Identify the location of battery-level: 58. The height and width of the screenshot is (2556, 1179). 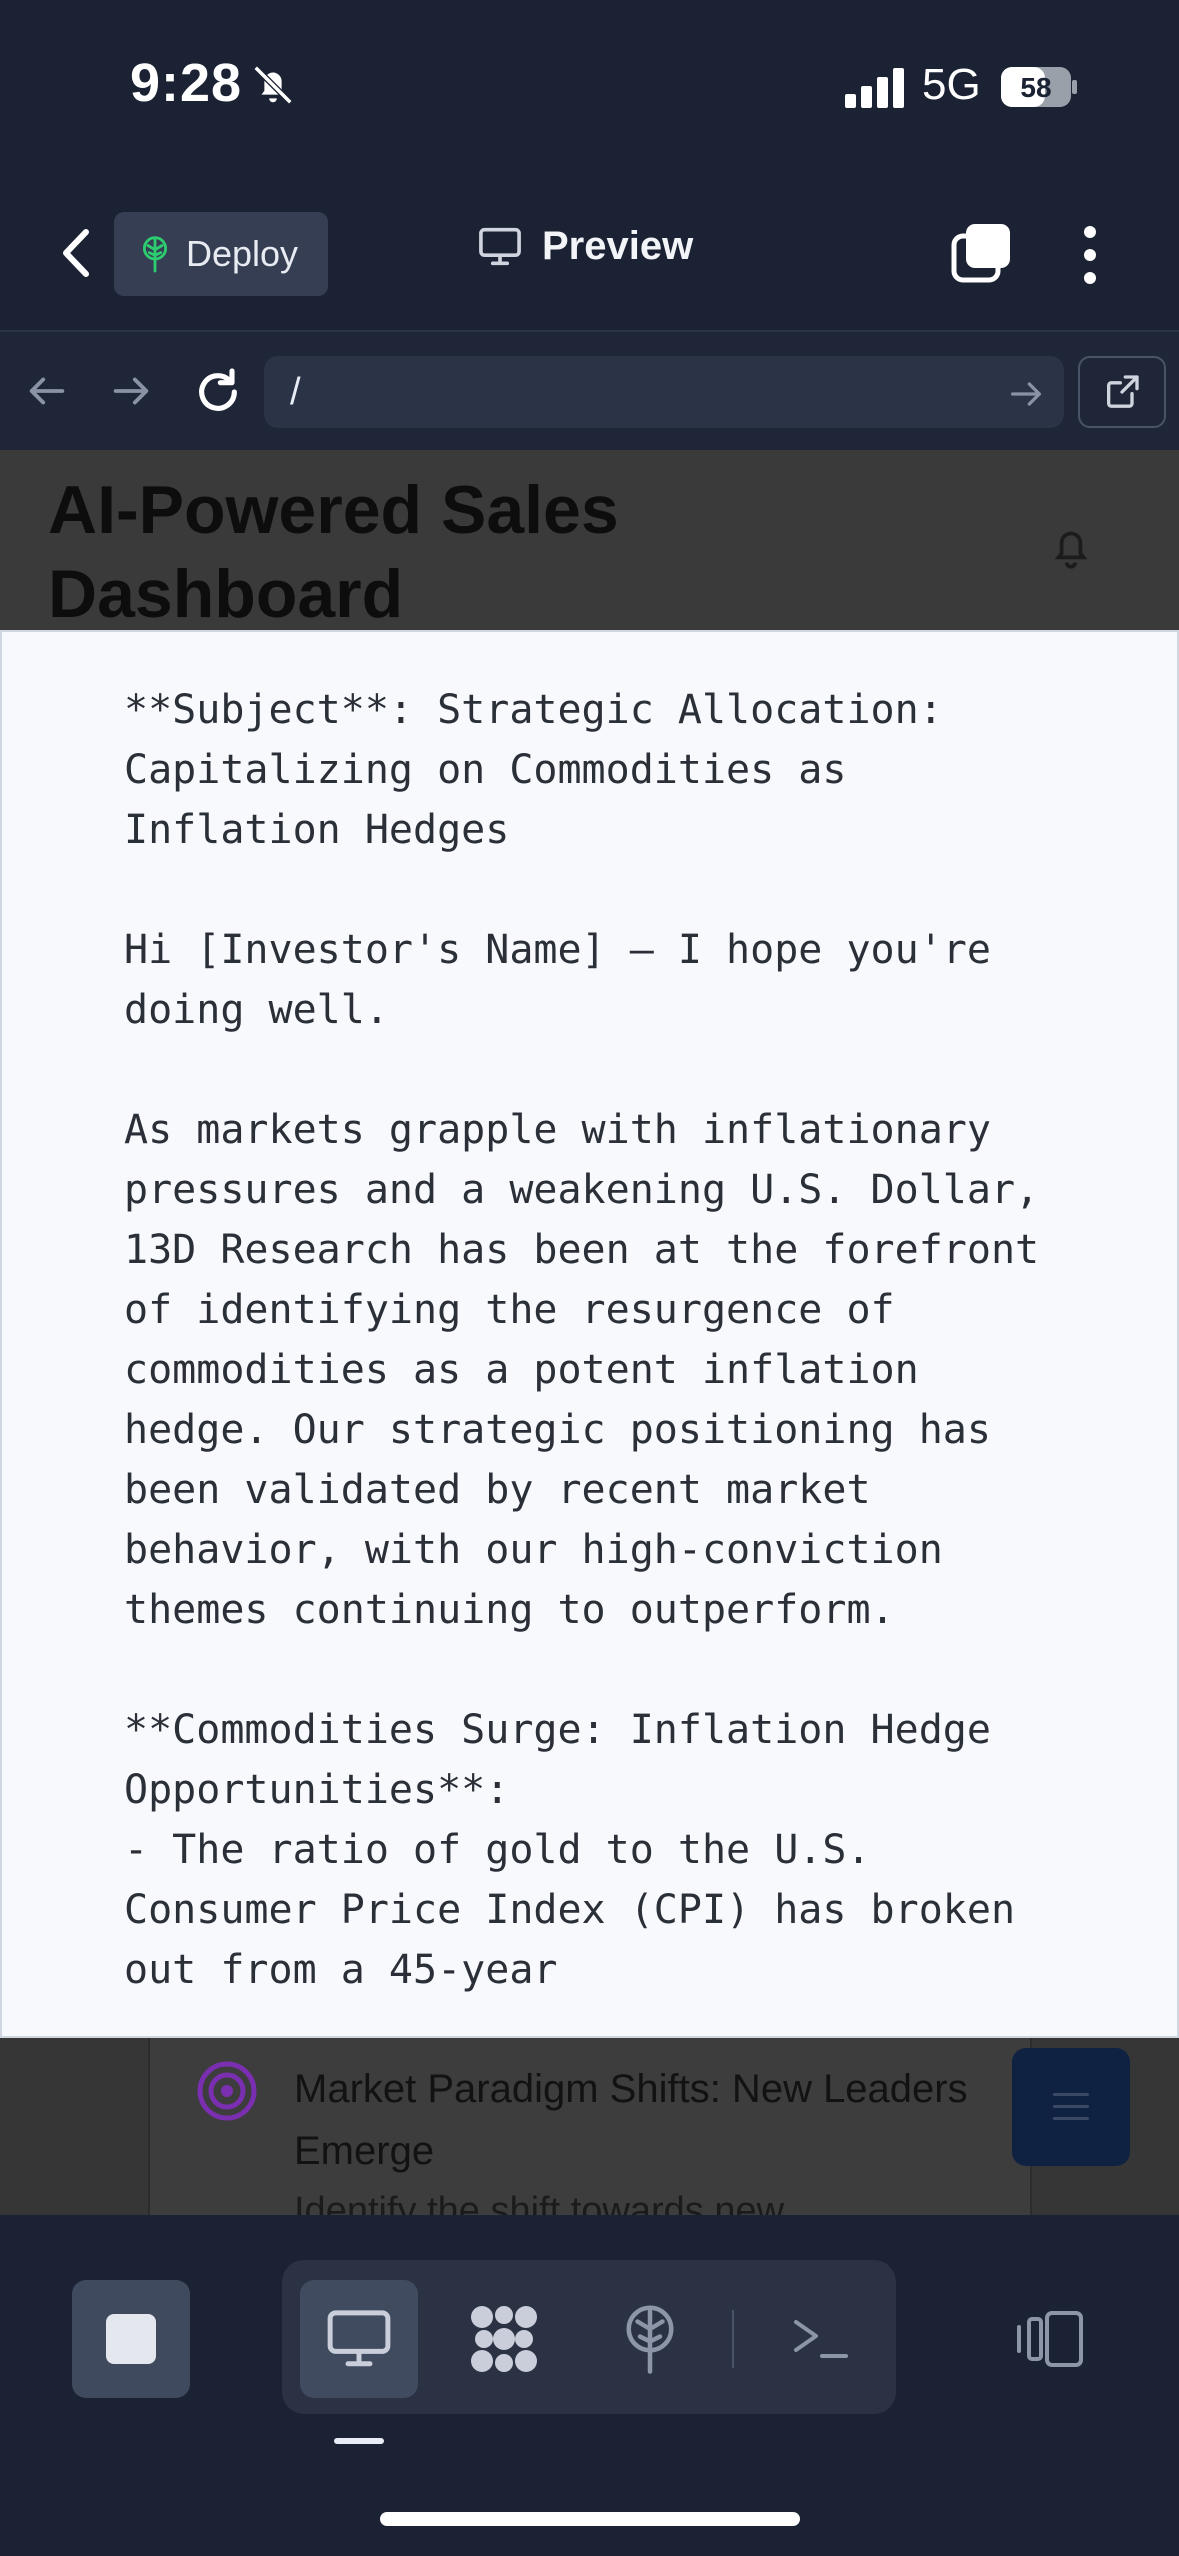
(1035, 87).